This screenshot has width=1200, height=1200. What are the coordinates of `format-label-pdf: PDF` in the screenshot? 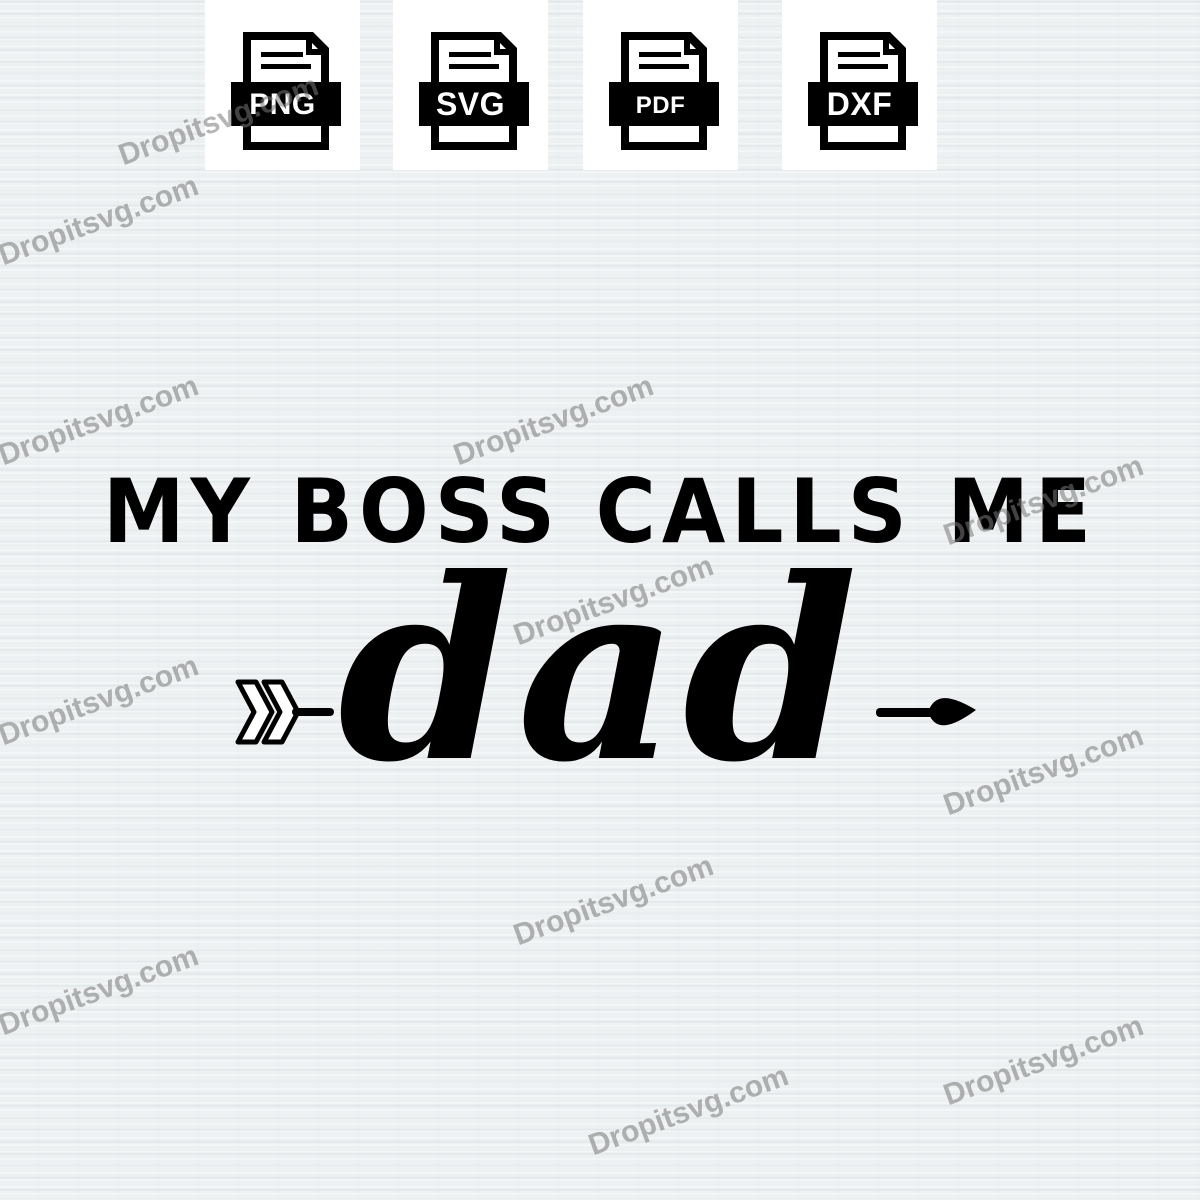 It's located at (660, 105).